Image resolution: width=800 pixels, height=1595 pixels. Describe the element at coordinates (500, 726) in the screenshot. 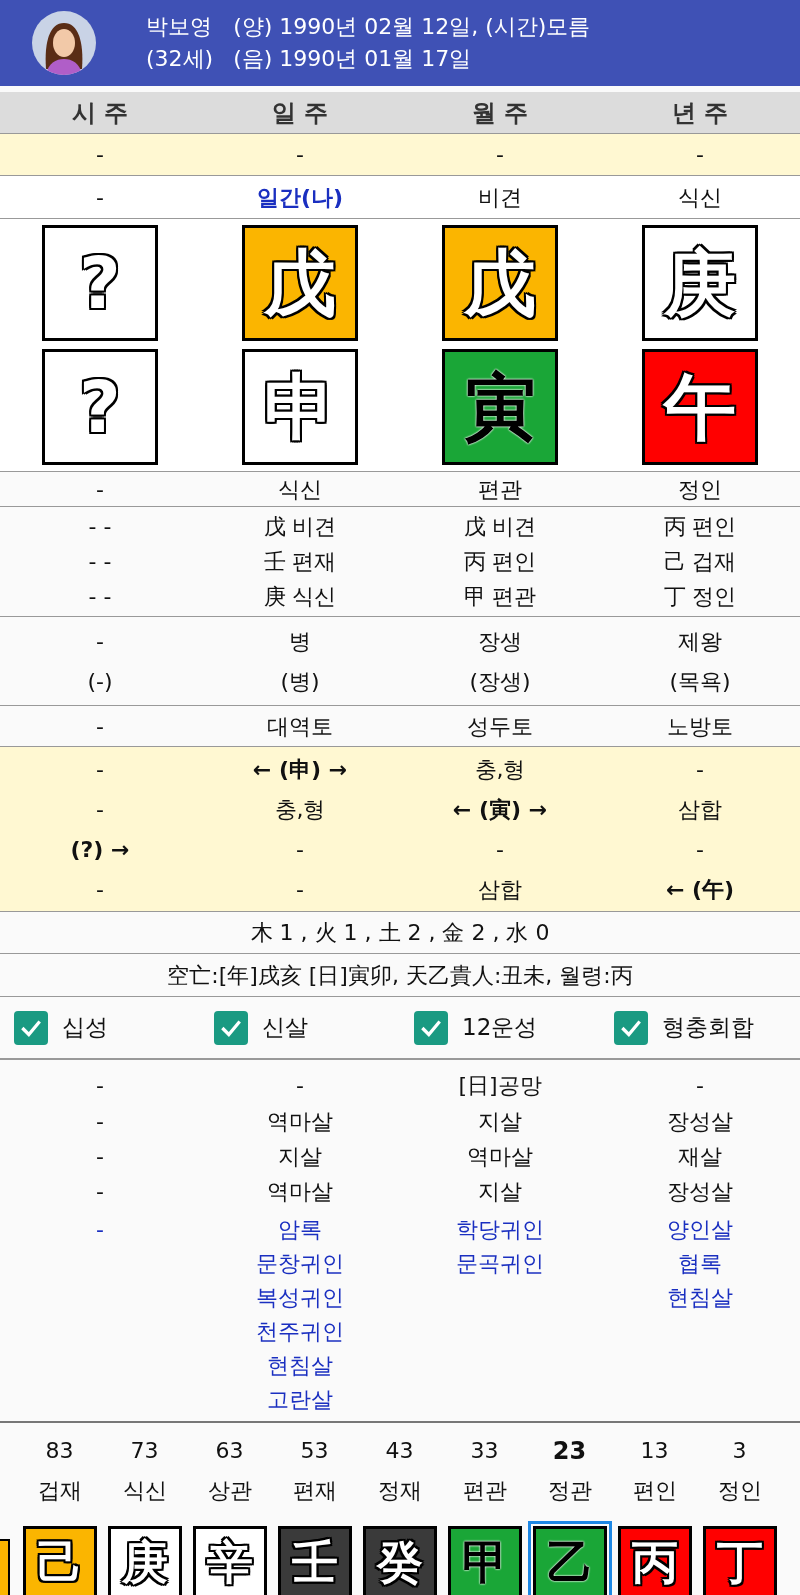

I see `napeum-element: 성두토` at that location.